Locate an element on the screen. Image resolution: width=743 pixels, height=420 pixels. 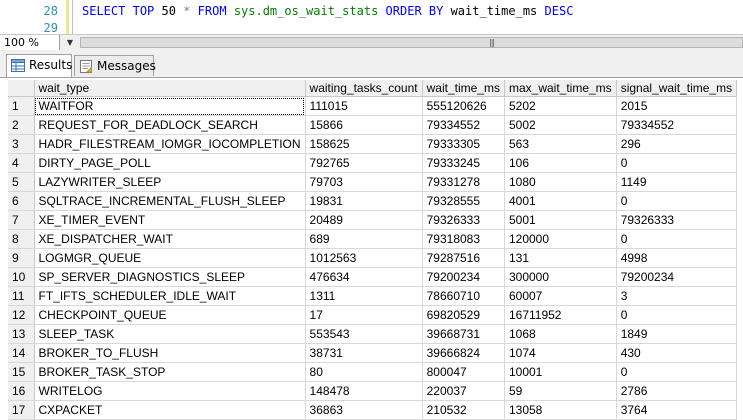
tab-results: Results is located at coordinates (39, 65).